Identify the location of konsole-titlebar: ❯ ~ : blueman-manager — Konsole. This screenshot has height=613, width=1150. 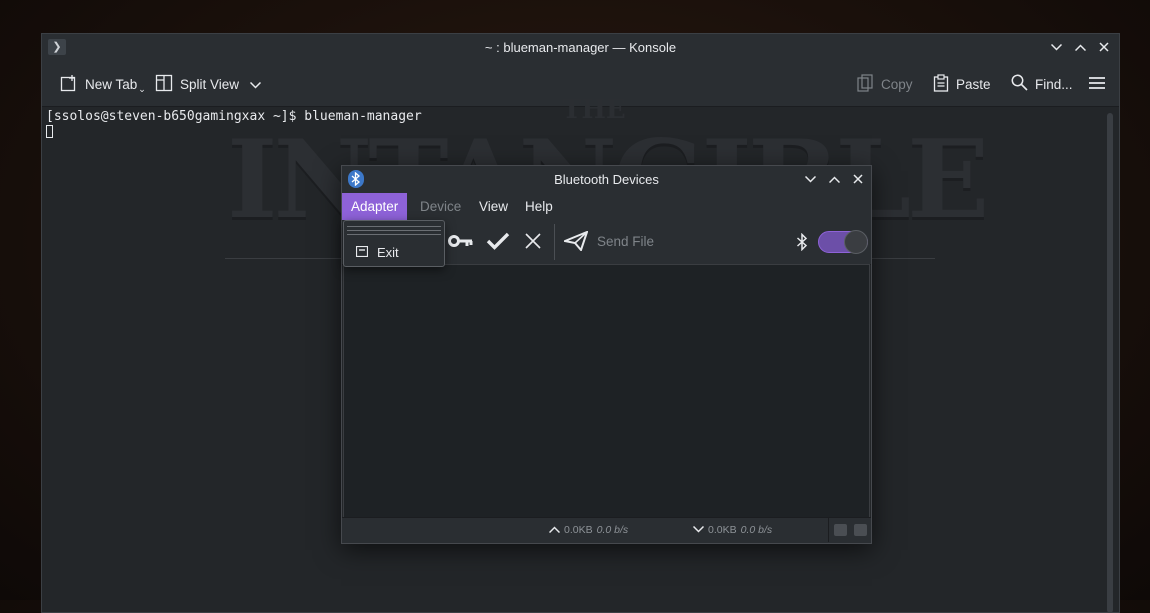
(580, 48).